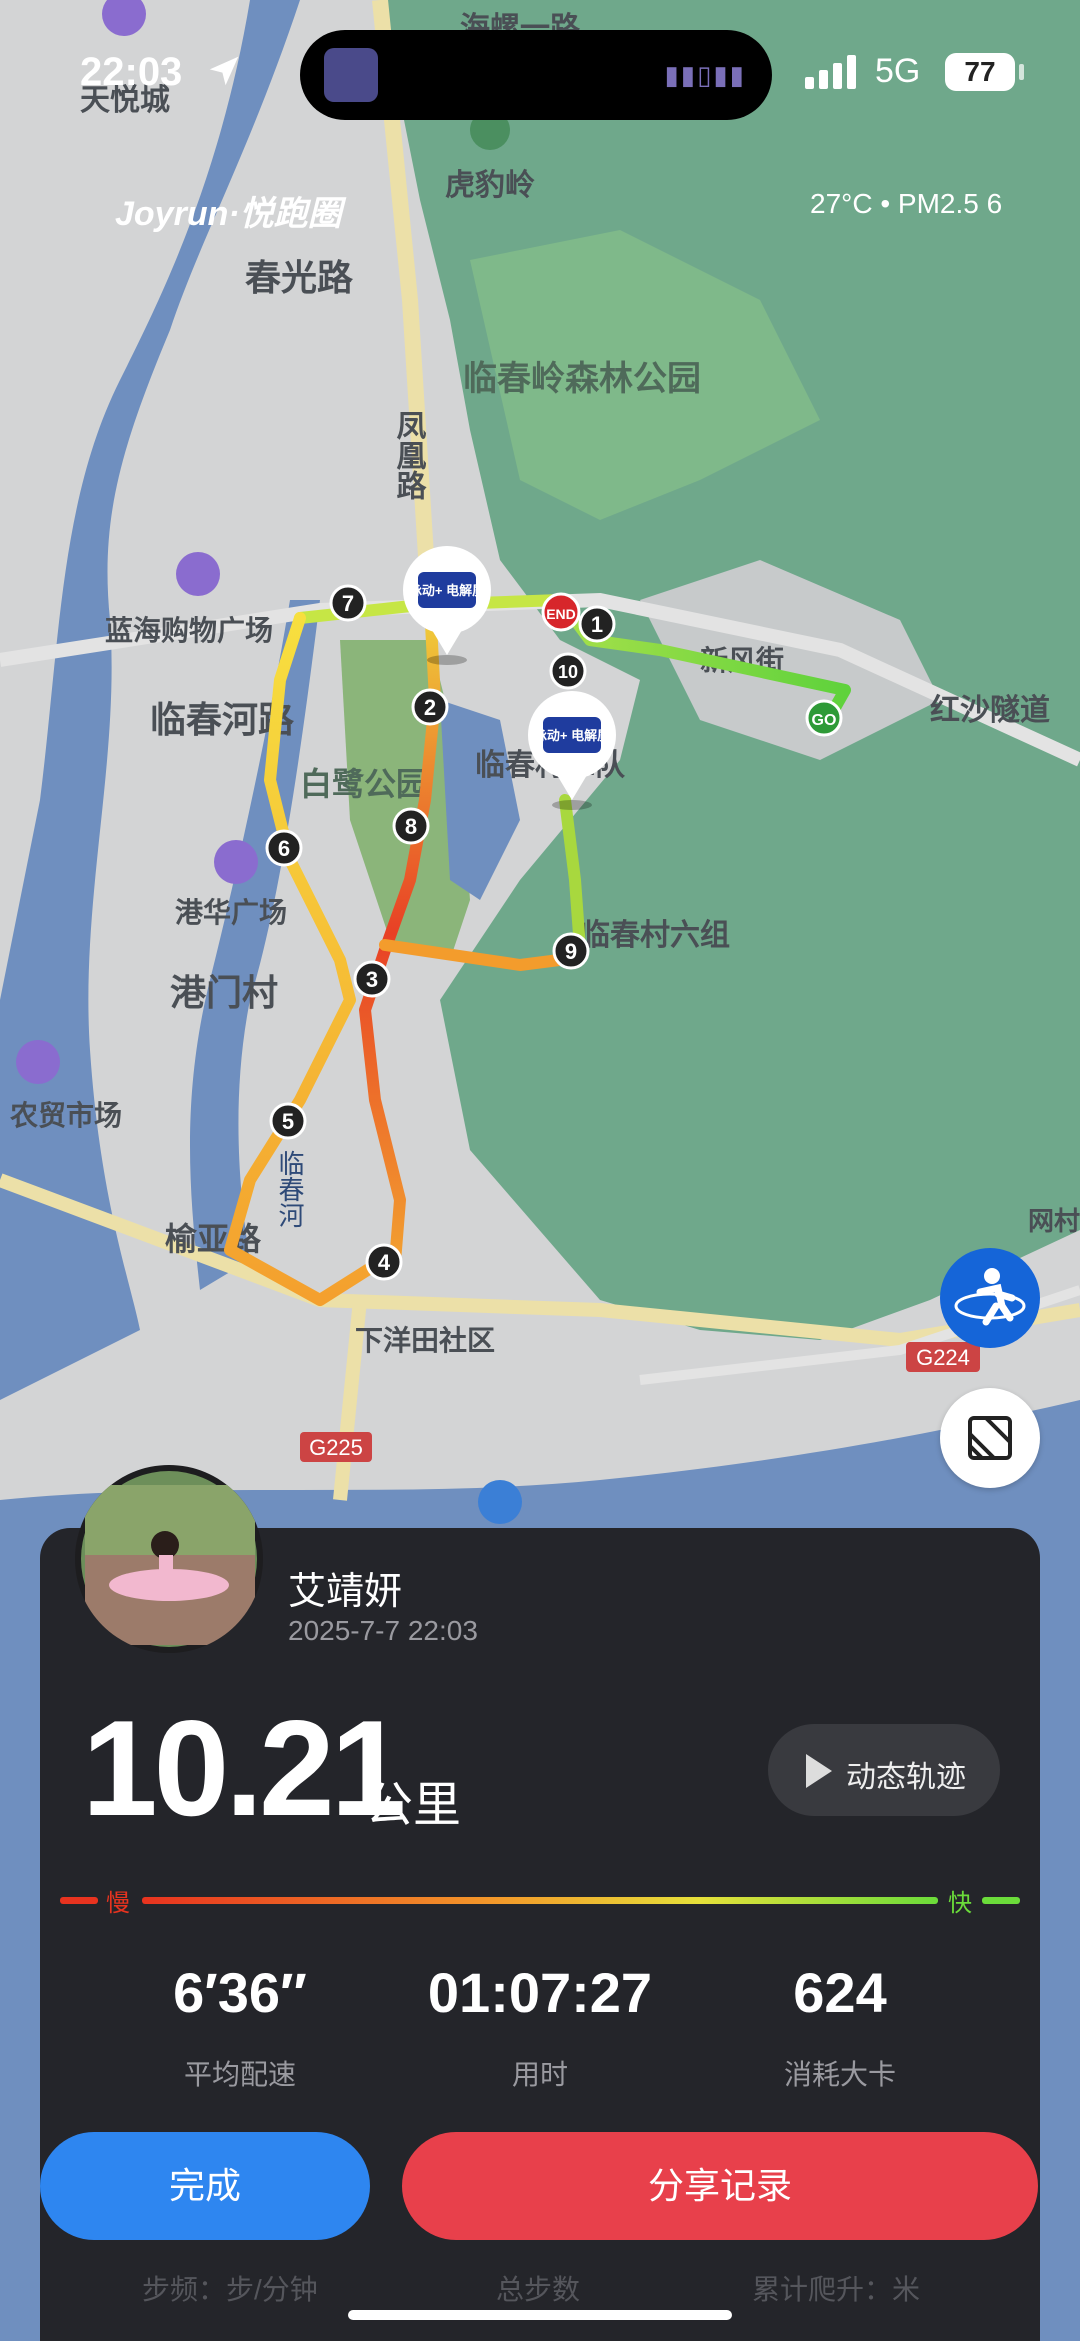 The width and height of the screenshot is (1080, 2341). I want to click on label-forest-park: 临春岭森林公园, so click(582, 379).